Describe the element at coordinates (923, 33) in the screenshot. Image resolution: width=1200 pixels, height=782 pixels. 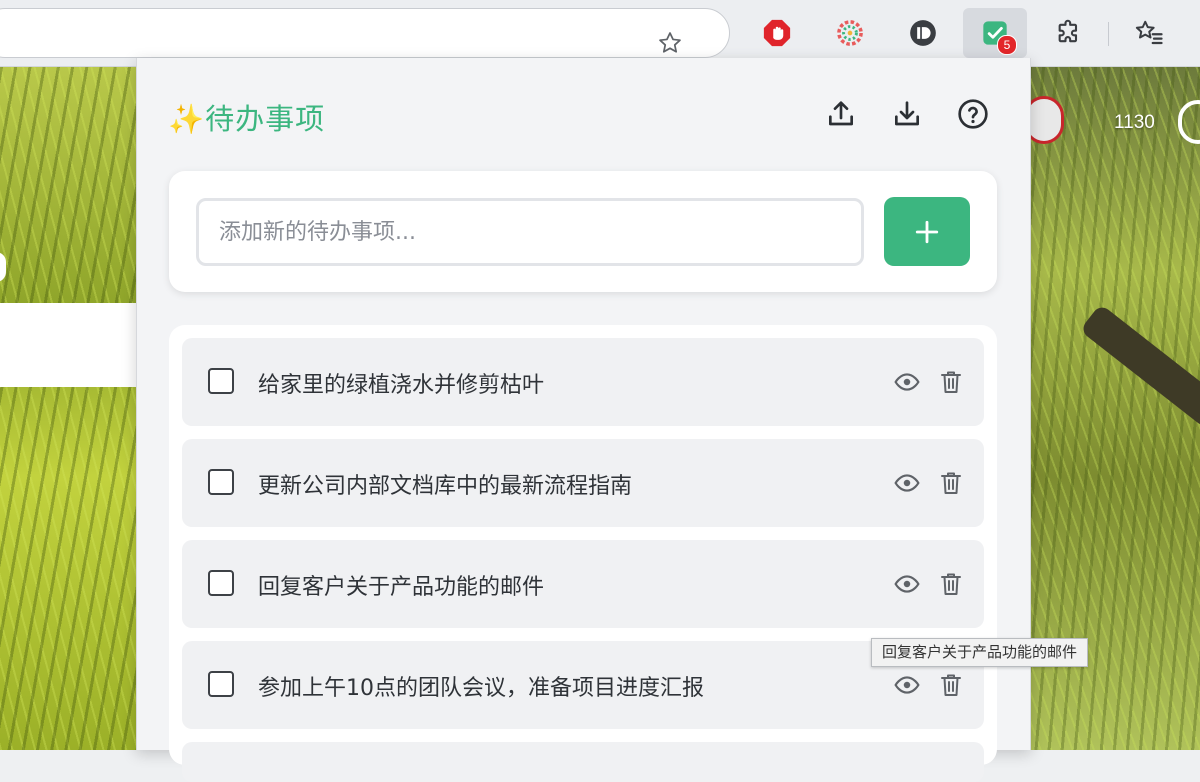
I see `dark-circle-extension-icon` at that location.